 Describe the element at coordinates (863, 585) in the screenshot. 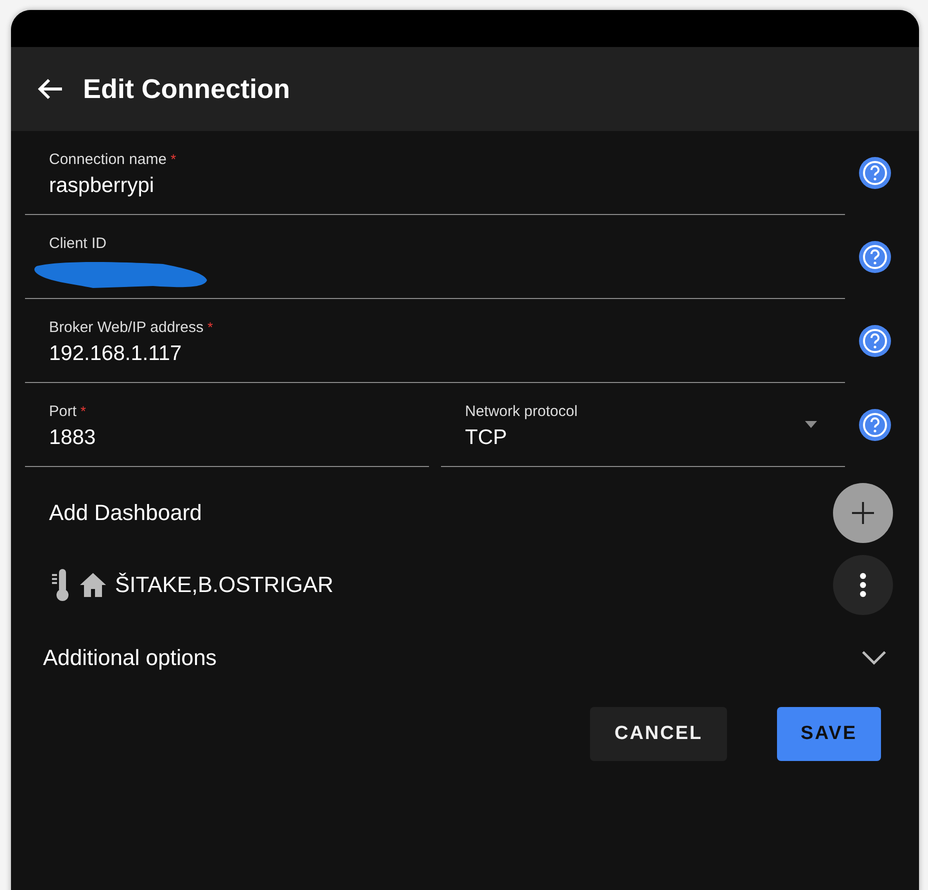

I see `kebab-menu-icon` at that location.